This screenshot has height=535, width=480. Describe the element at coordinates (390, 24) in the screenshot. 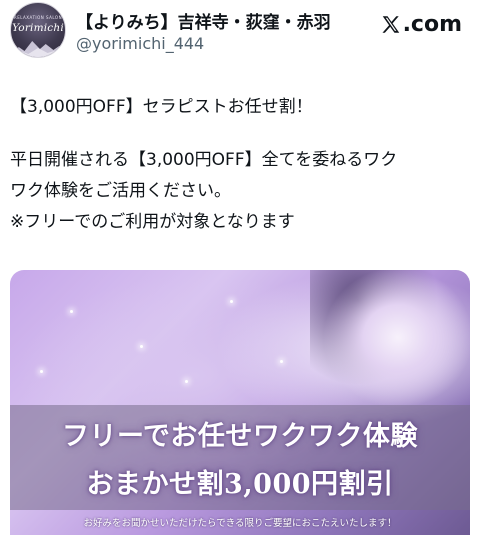

I see `x-logo-icon` at that location.